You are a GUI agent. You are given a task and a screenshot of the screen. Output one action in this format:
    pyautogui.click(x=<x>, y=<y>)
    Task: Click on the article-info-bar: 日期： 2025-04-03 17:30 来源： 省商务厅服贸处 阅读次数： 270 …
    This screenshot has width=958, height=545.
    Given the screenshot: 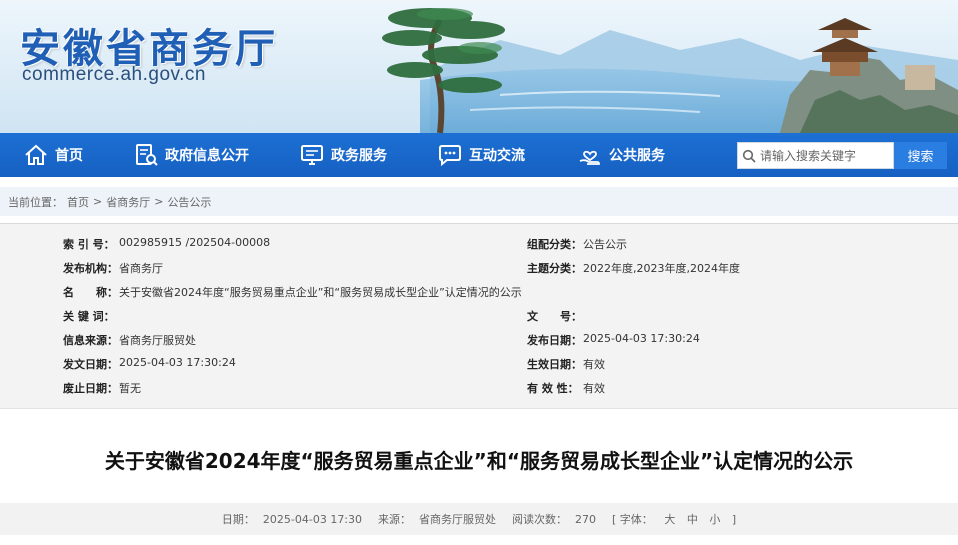 What is the action you would take?
    pyautogui.click(x=479, y=519)
    